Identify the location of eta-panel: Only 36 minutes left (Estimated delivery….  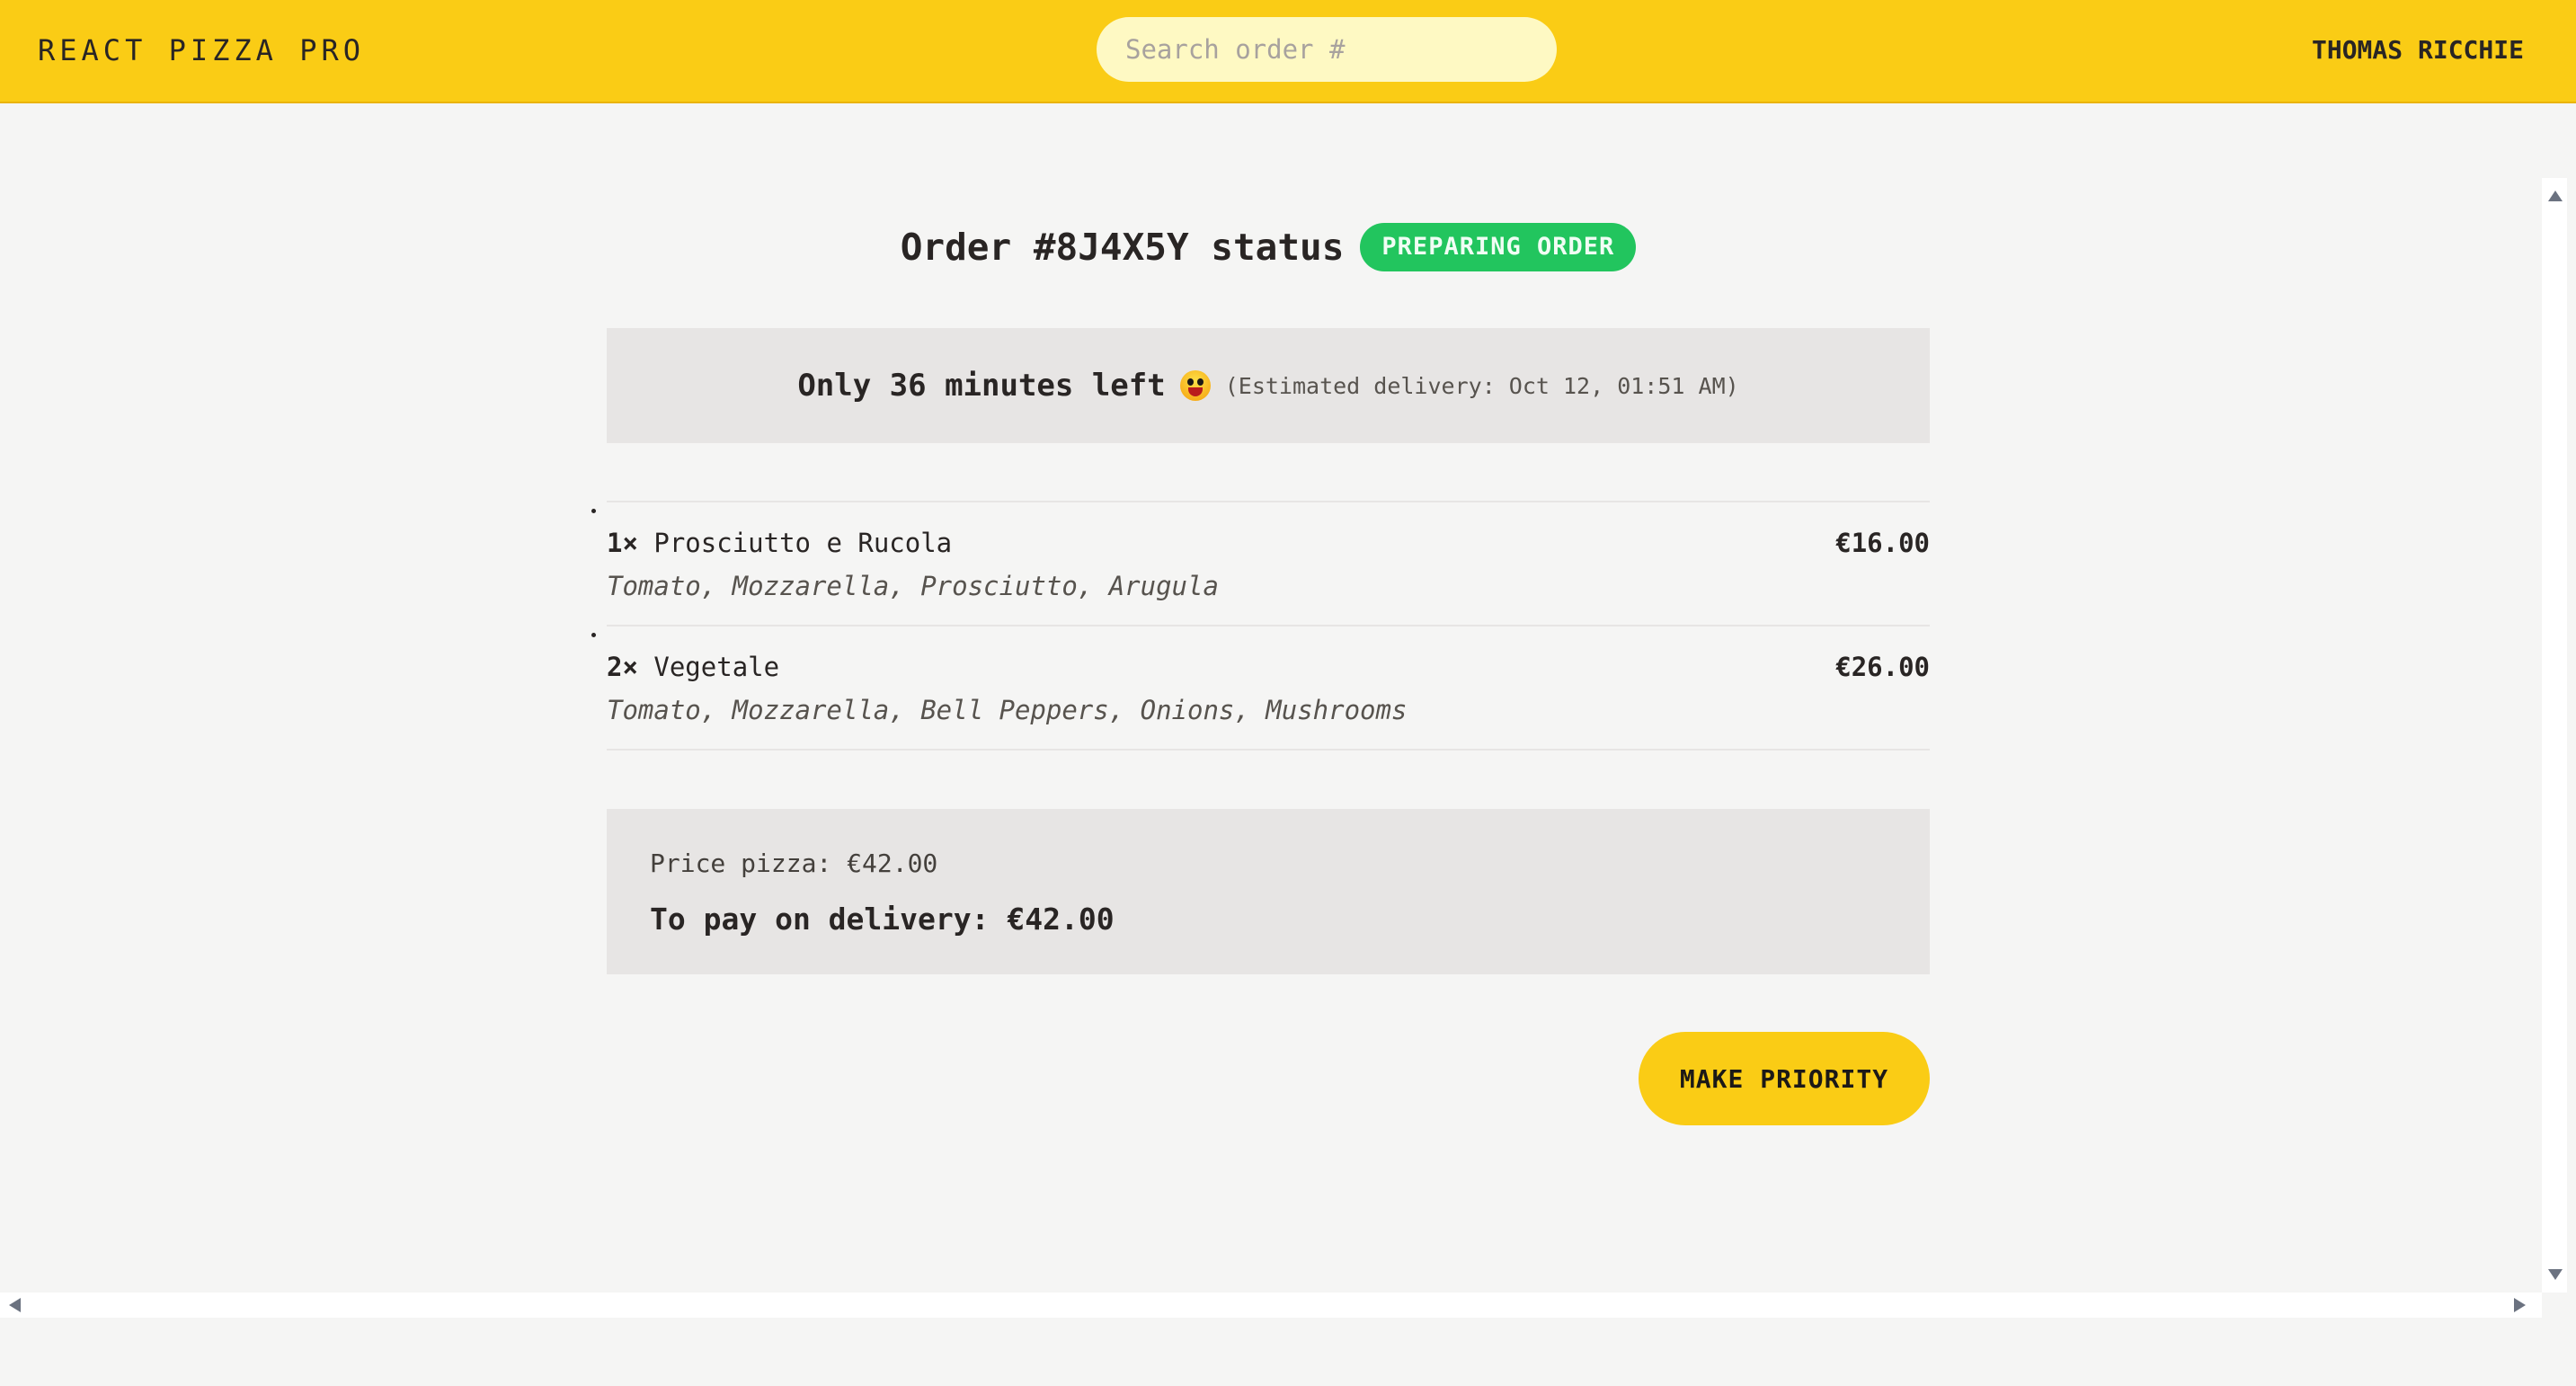
(1268, 385).